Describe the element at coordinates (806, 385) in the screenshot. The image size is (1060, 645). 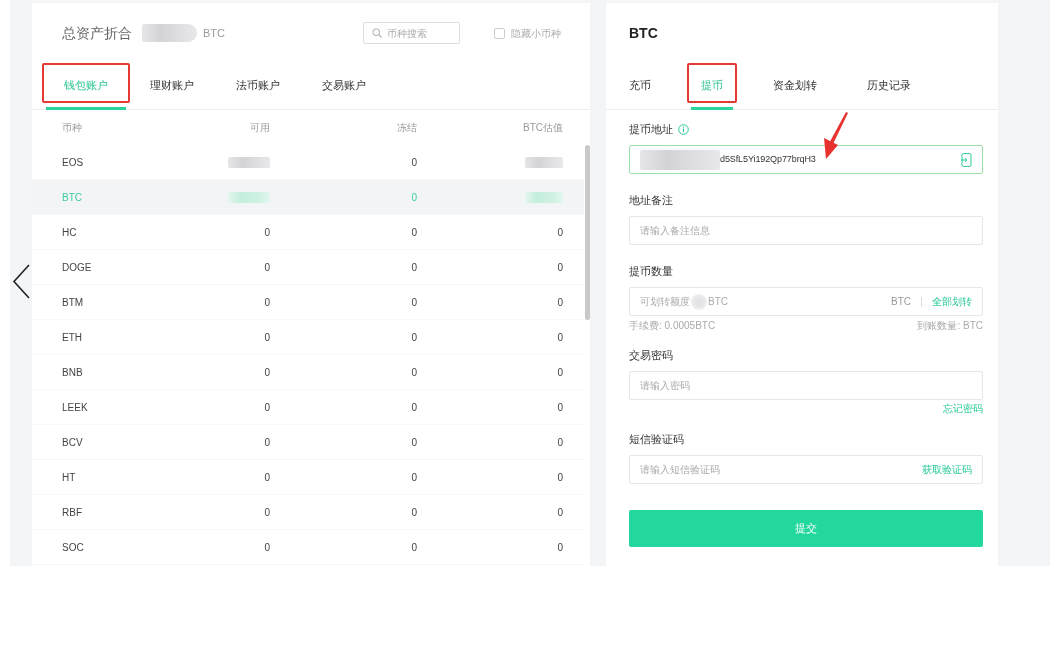
I see `password-field: 请输入密码` at that location.